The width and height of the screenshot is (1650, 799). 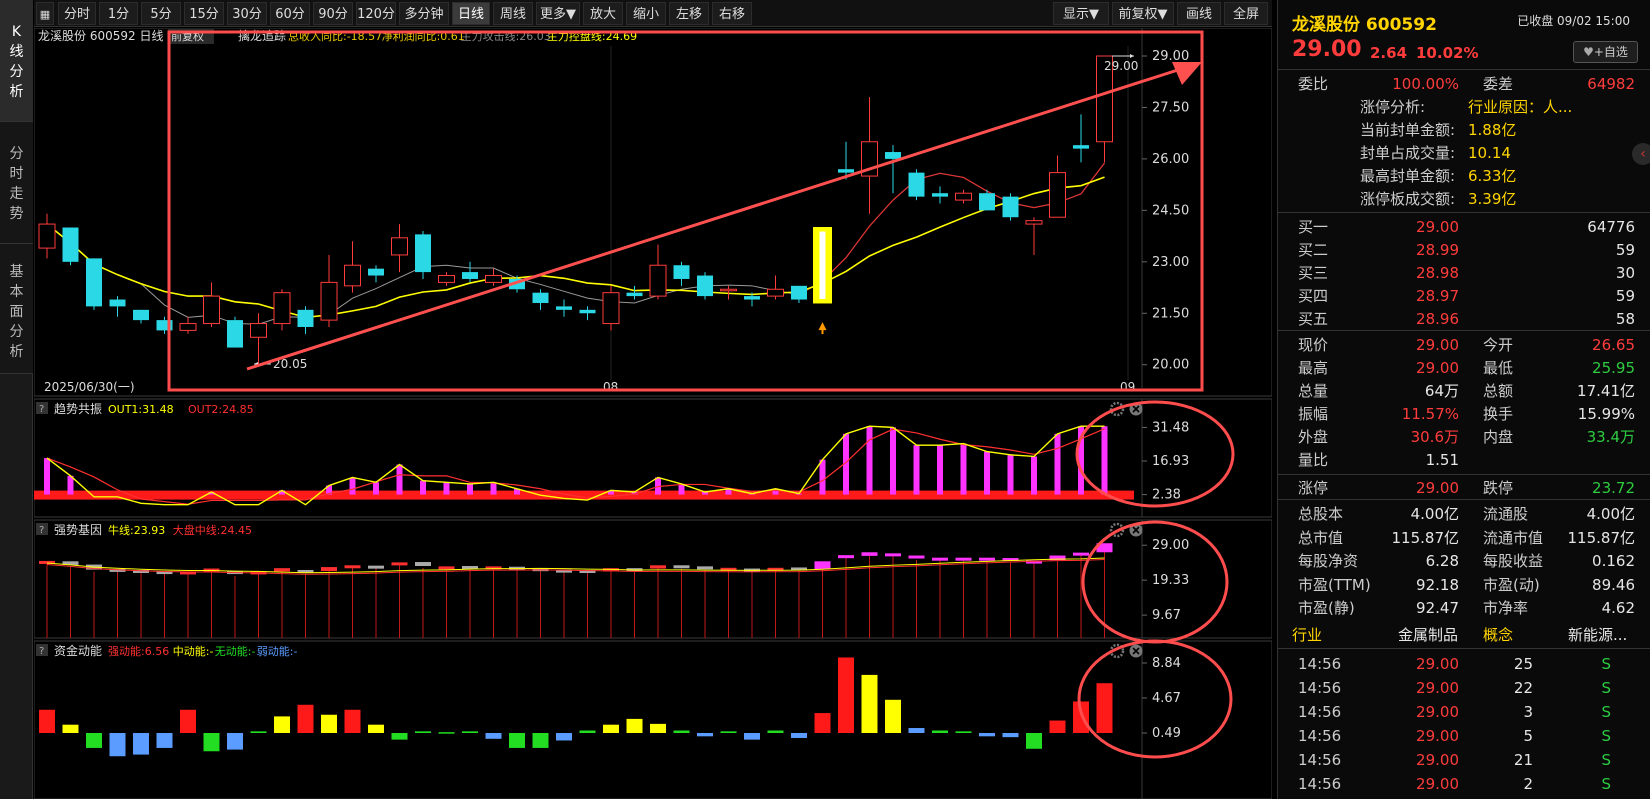 What do you see at coordinates (1170, 365) in the screenshot?
I see `y-tick-label: 20.00` at bounding box center [1170, 365].